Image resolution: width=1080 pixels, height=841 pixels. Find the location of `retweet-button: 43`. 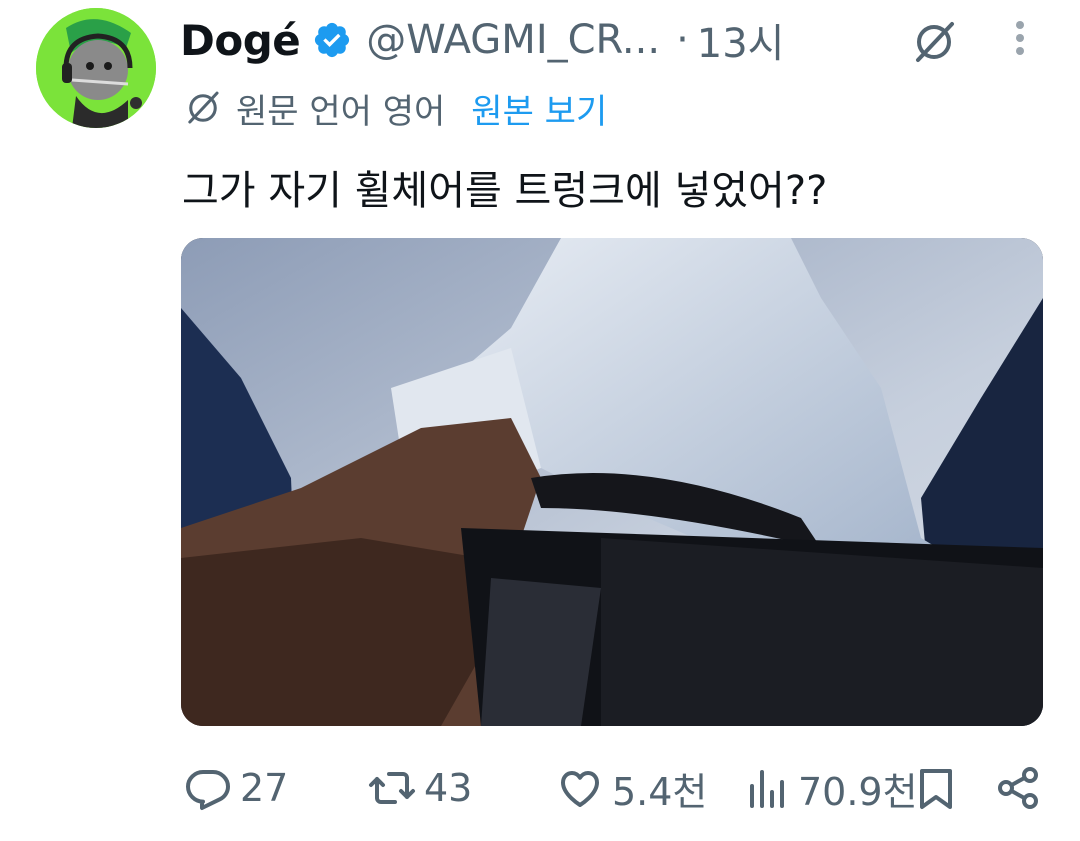

retweet-button: 43 is located at coordinates (420, 788).